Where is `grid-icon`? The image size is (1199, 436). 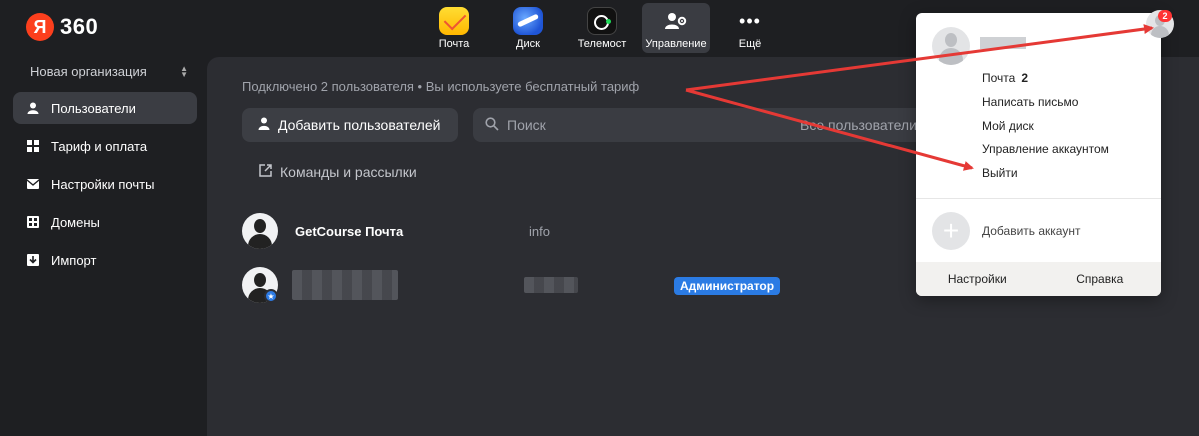 grid-icon is located at coordinates (33, 146).